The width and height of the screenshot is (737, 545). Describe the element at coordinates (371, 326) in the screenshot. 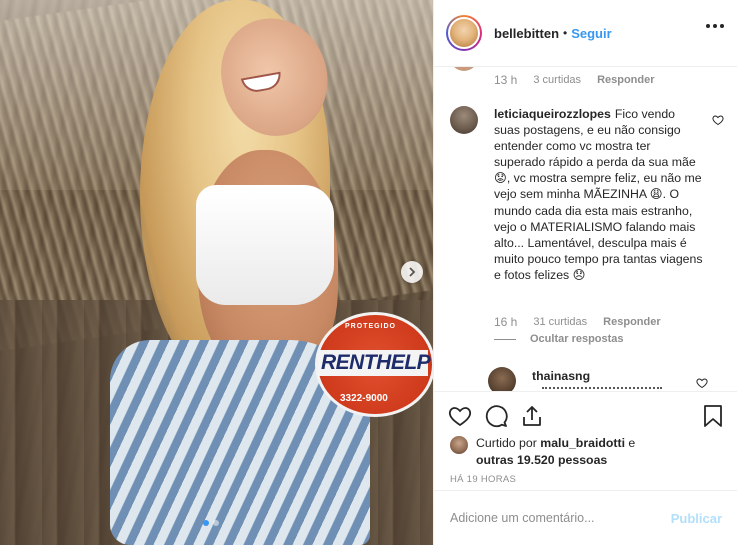

I see `sign-top-text: PROTEGIDO` at that location.